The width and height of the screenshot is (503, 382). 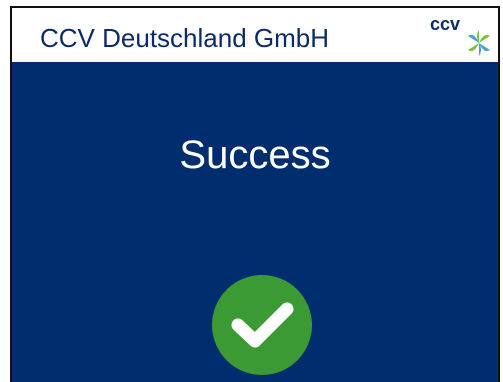 What do you see at coordinates (184, 38) in the screenshot?
I see `merchant-name: CCV Deutschland GmbH` at bounding box center [184, 38].